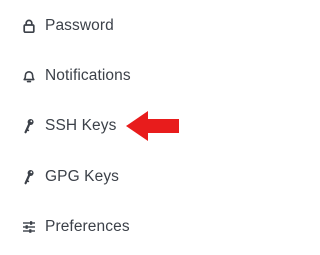 The image size is (320, 255). I want to click on menu-item-password: Password, so click(100, 26).